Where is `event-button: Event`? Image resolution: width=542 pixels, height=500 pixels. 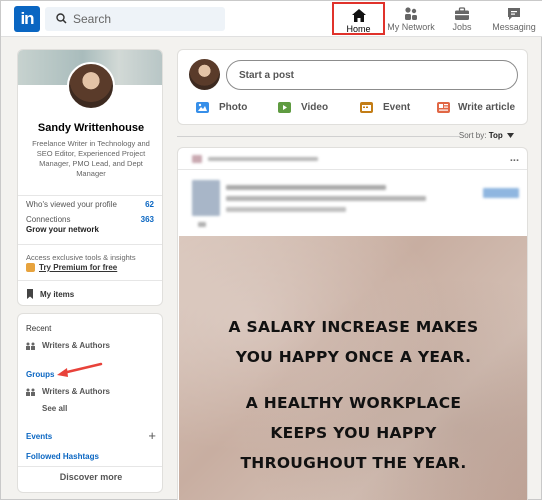
event-button: Event is located at coordinates (385, 107).